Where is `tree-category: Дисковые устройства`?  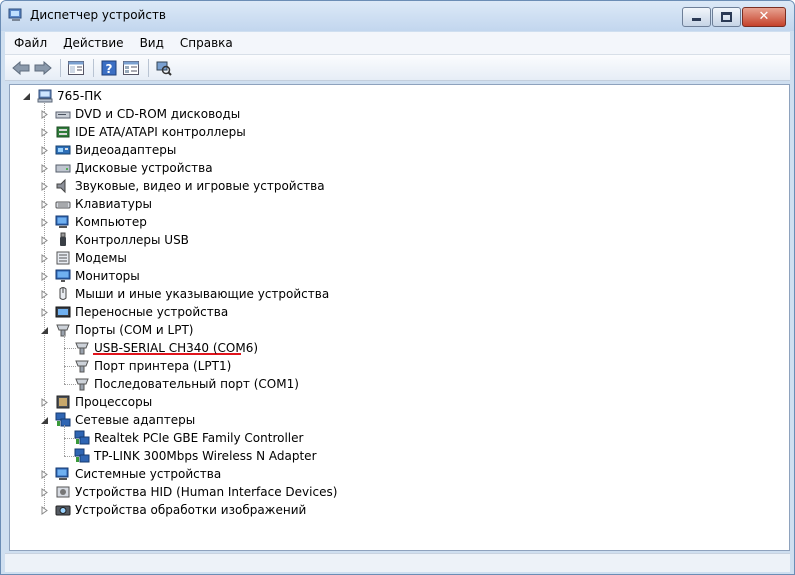
tree-category: Дисковые устройства is located at coordinates (126, 168).